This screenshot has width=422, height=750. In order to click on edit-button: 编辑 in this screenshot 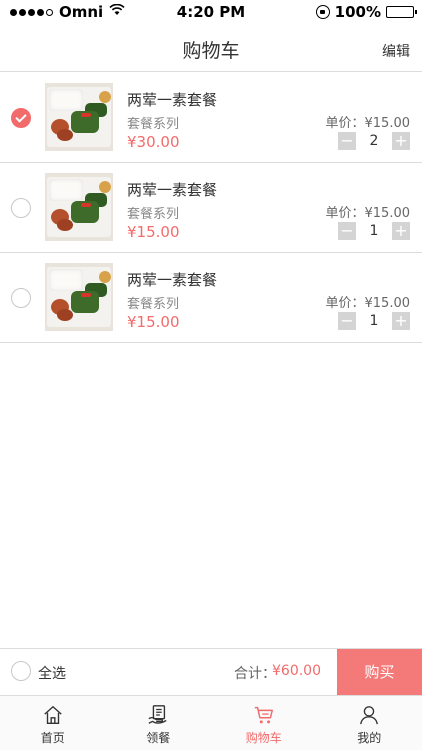, I will do `click(396, 51)`.